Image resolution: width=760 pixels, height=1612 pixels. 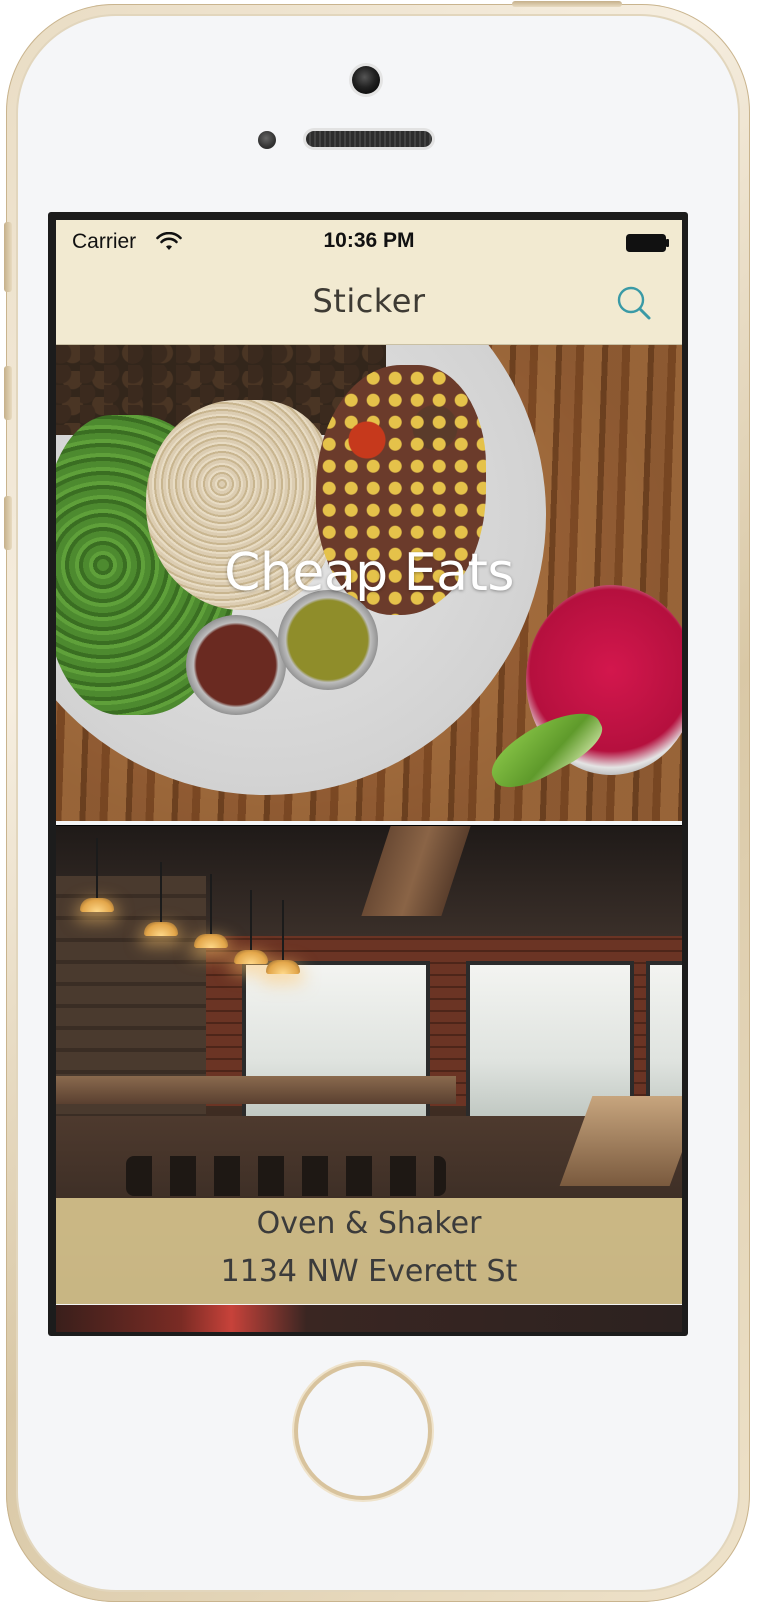 I want to click on power-button, so click(x=567, y=4).